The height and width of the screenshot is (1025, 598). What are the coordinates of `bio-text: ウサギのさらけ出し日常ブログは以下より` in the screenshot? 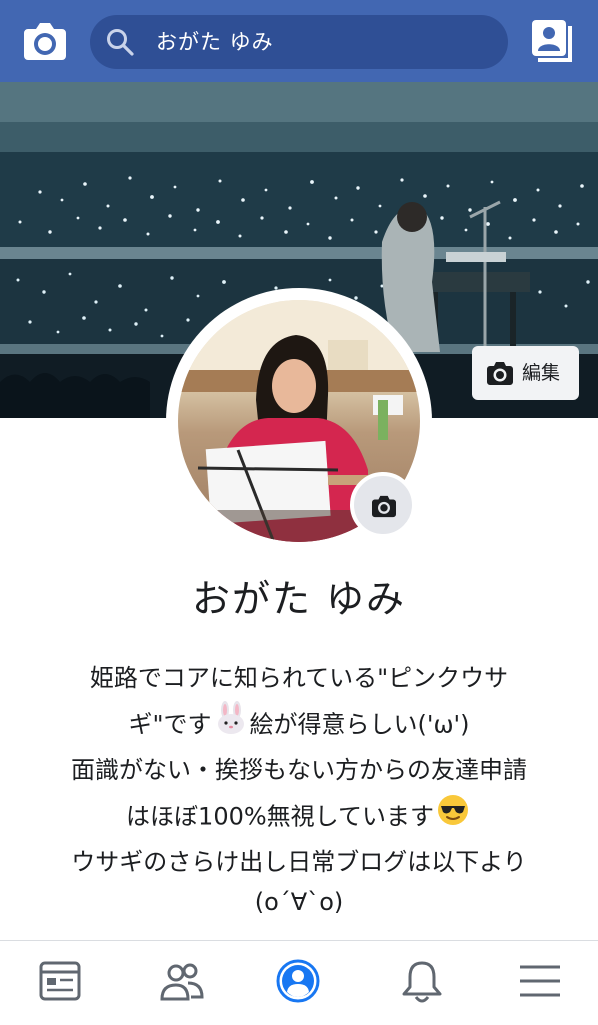 It's located at (299, 862).